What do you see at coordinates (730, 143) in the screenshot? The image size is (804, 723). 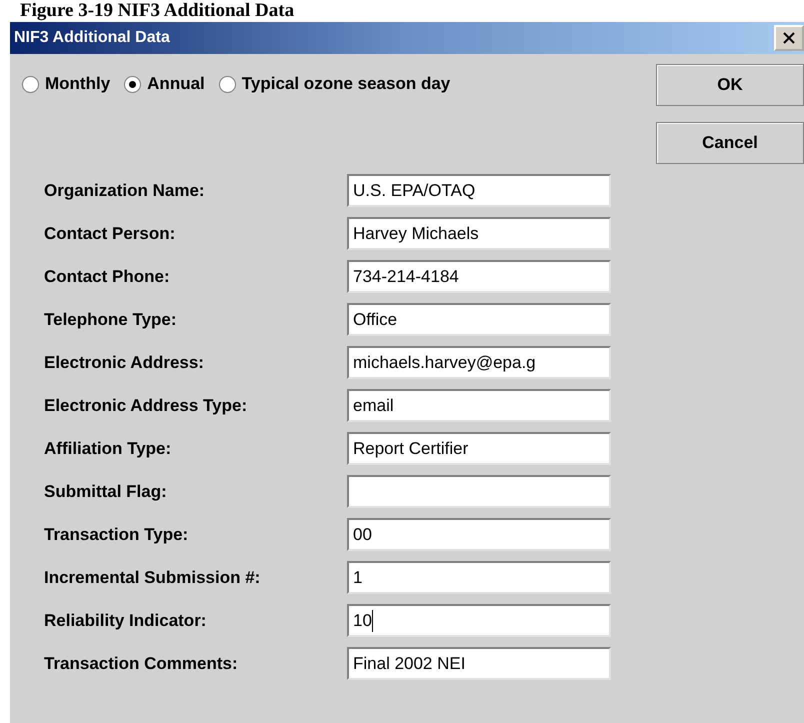 I see `cancel-button: Cancel` at bounding box center [730, 143].